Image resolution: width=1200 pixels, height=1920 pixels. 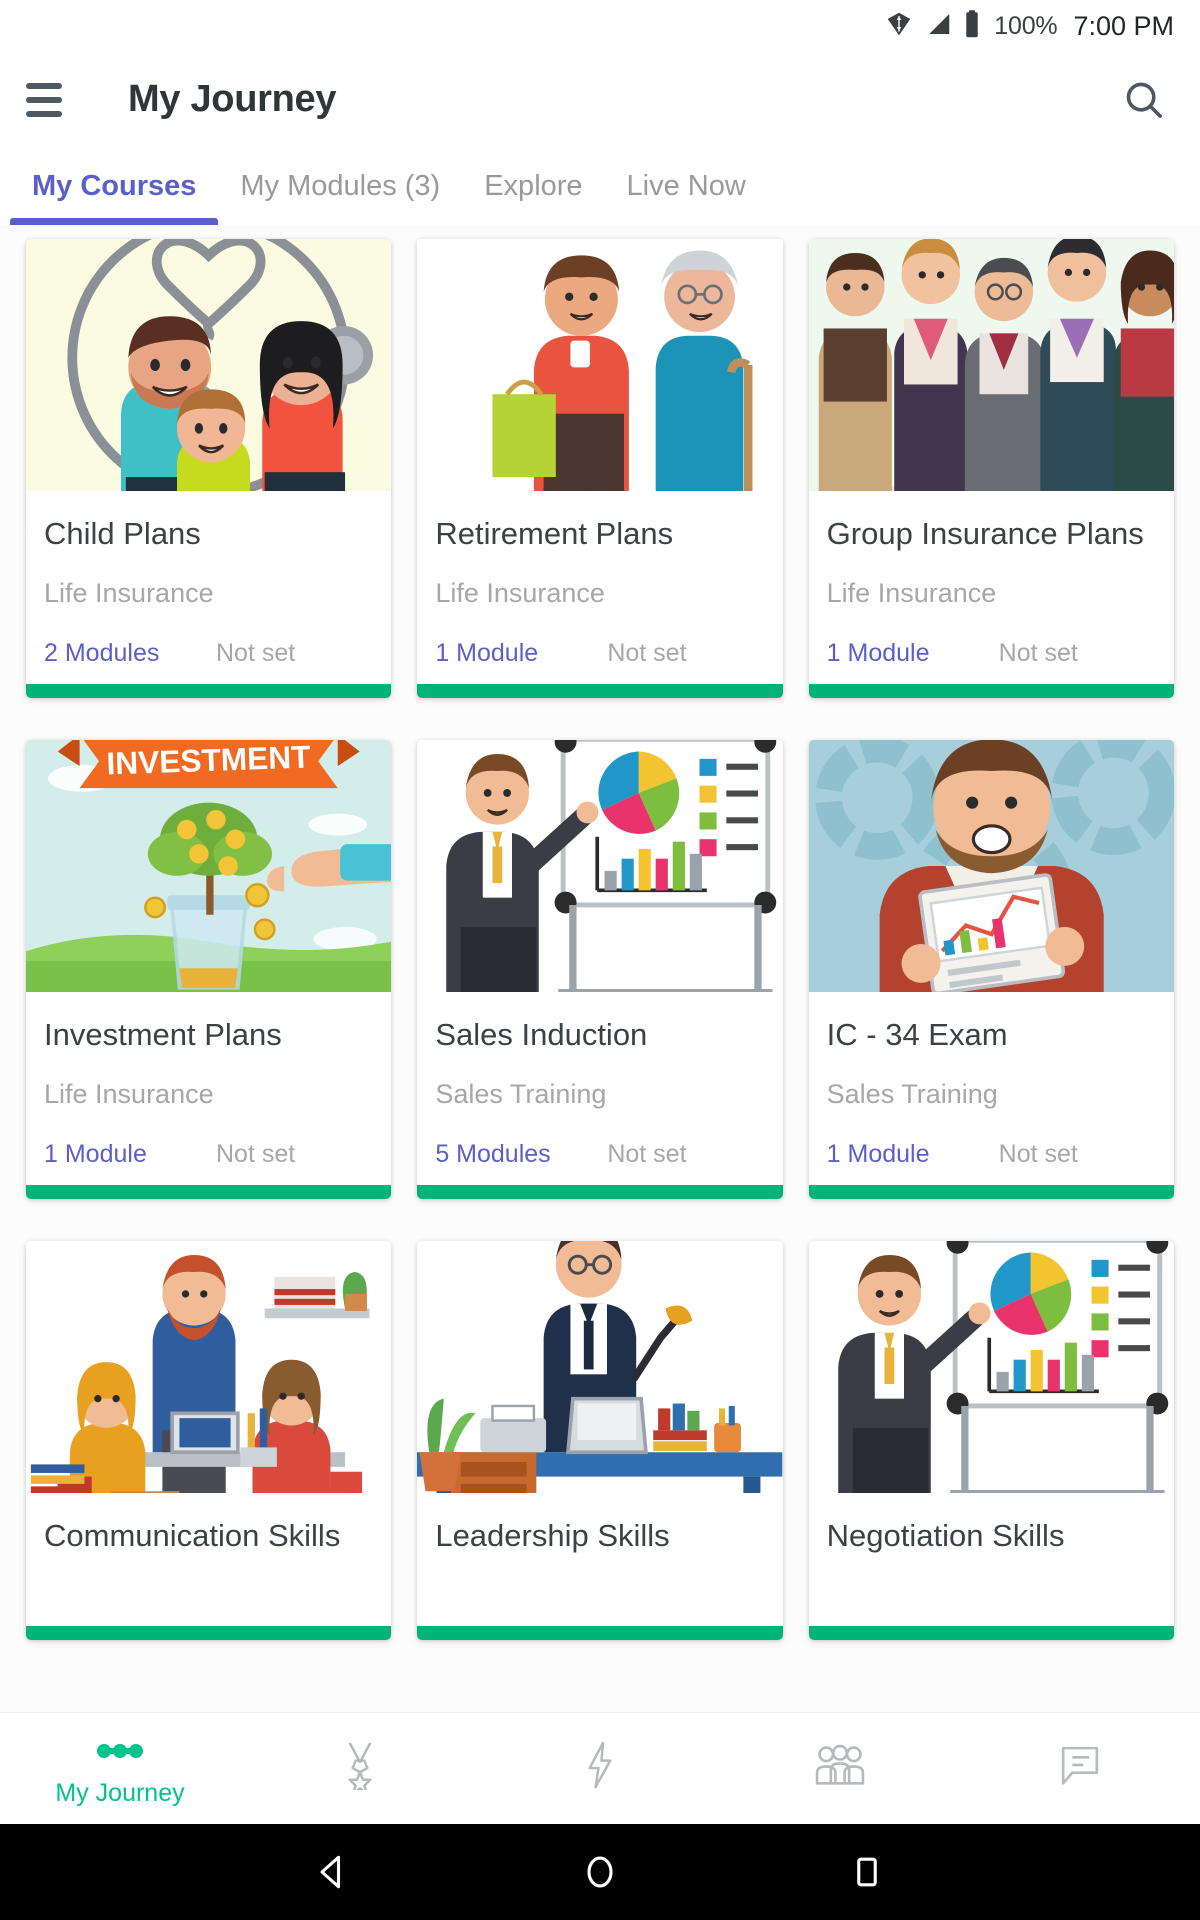 I want to click on course-meta: 2 Modules Not set, so click(x=208, y=653).